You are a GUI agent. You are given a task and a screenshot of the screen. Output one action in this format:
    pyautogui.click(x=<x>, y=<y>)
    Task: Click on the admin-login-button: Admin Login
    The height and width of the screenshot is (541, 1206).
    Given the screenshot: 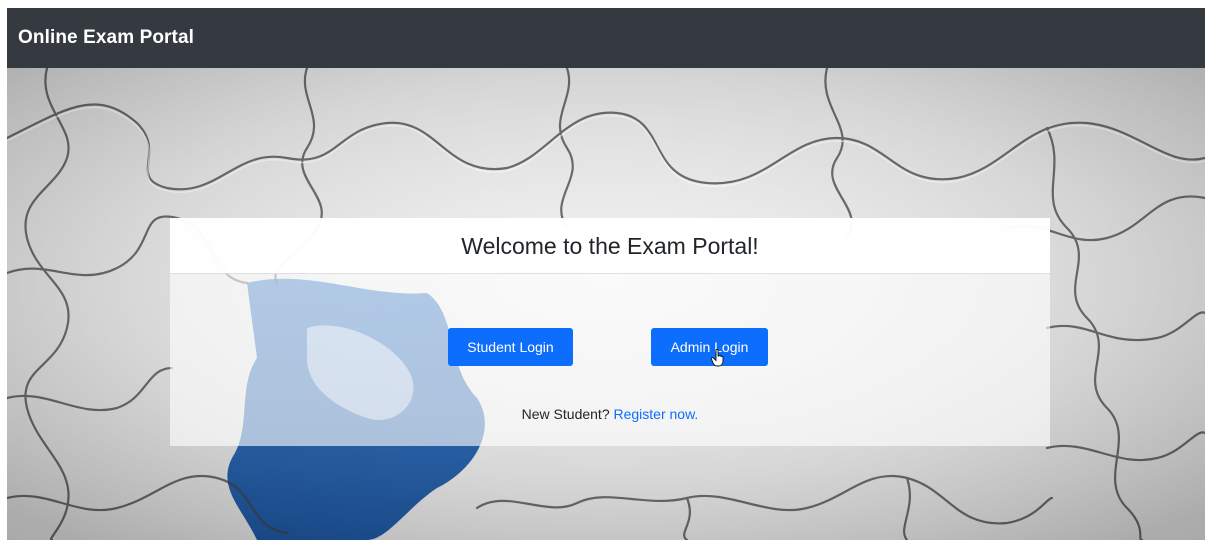 What is the action you would take?
    pyautogui.click(x=709, y=347)
    